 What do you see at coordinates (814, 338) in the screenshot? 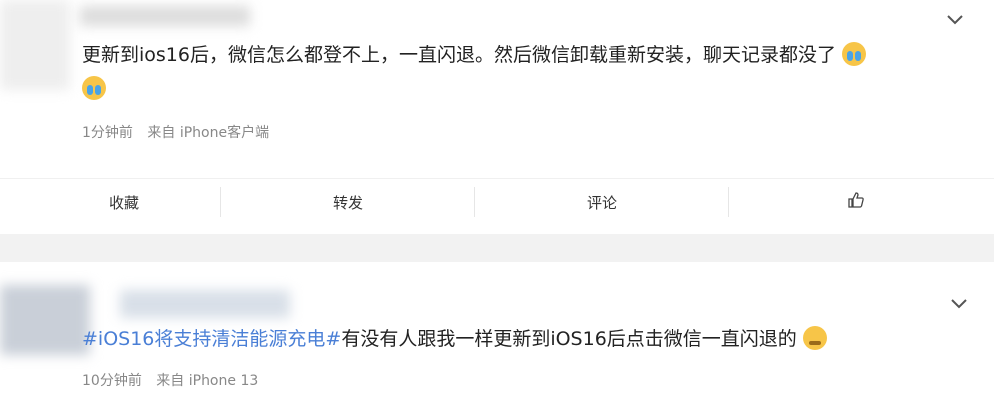
I see `sweat-smile-emoji-icon` at bounding box center [814, 338].